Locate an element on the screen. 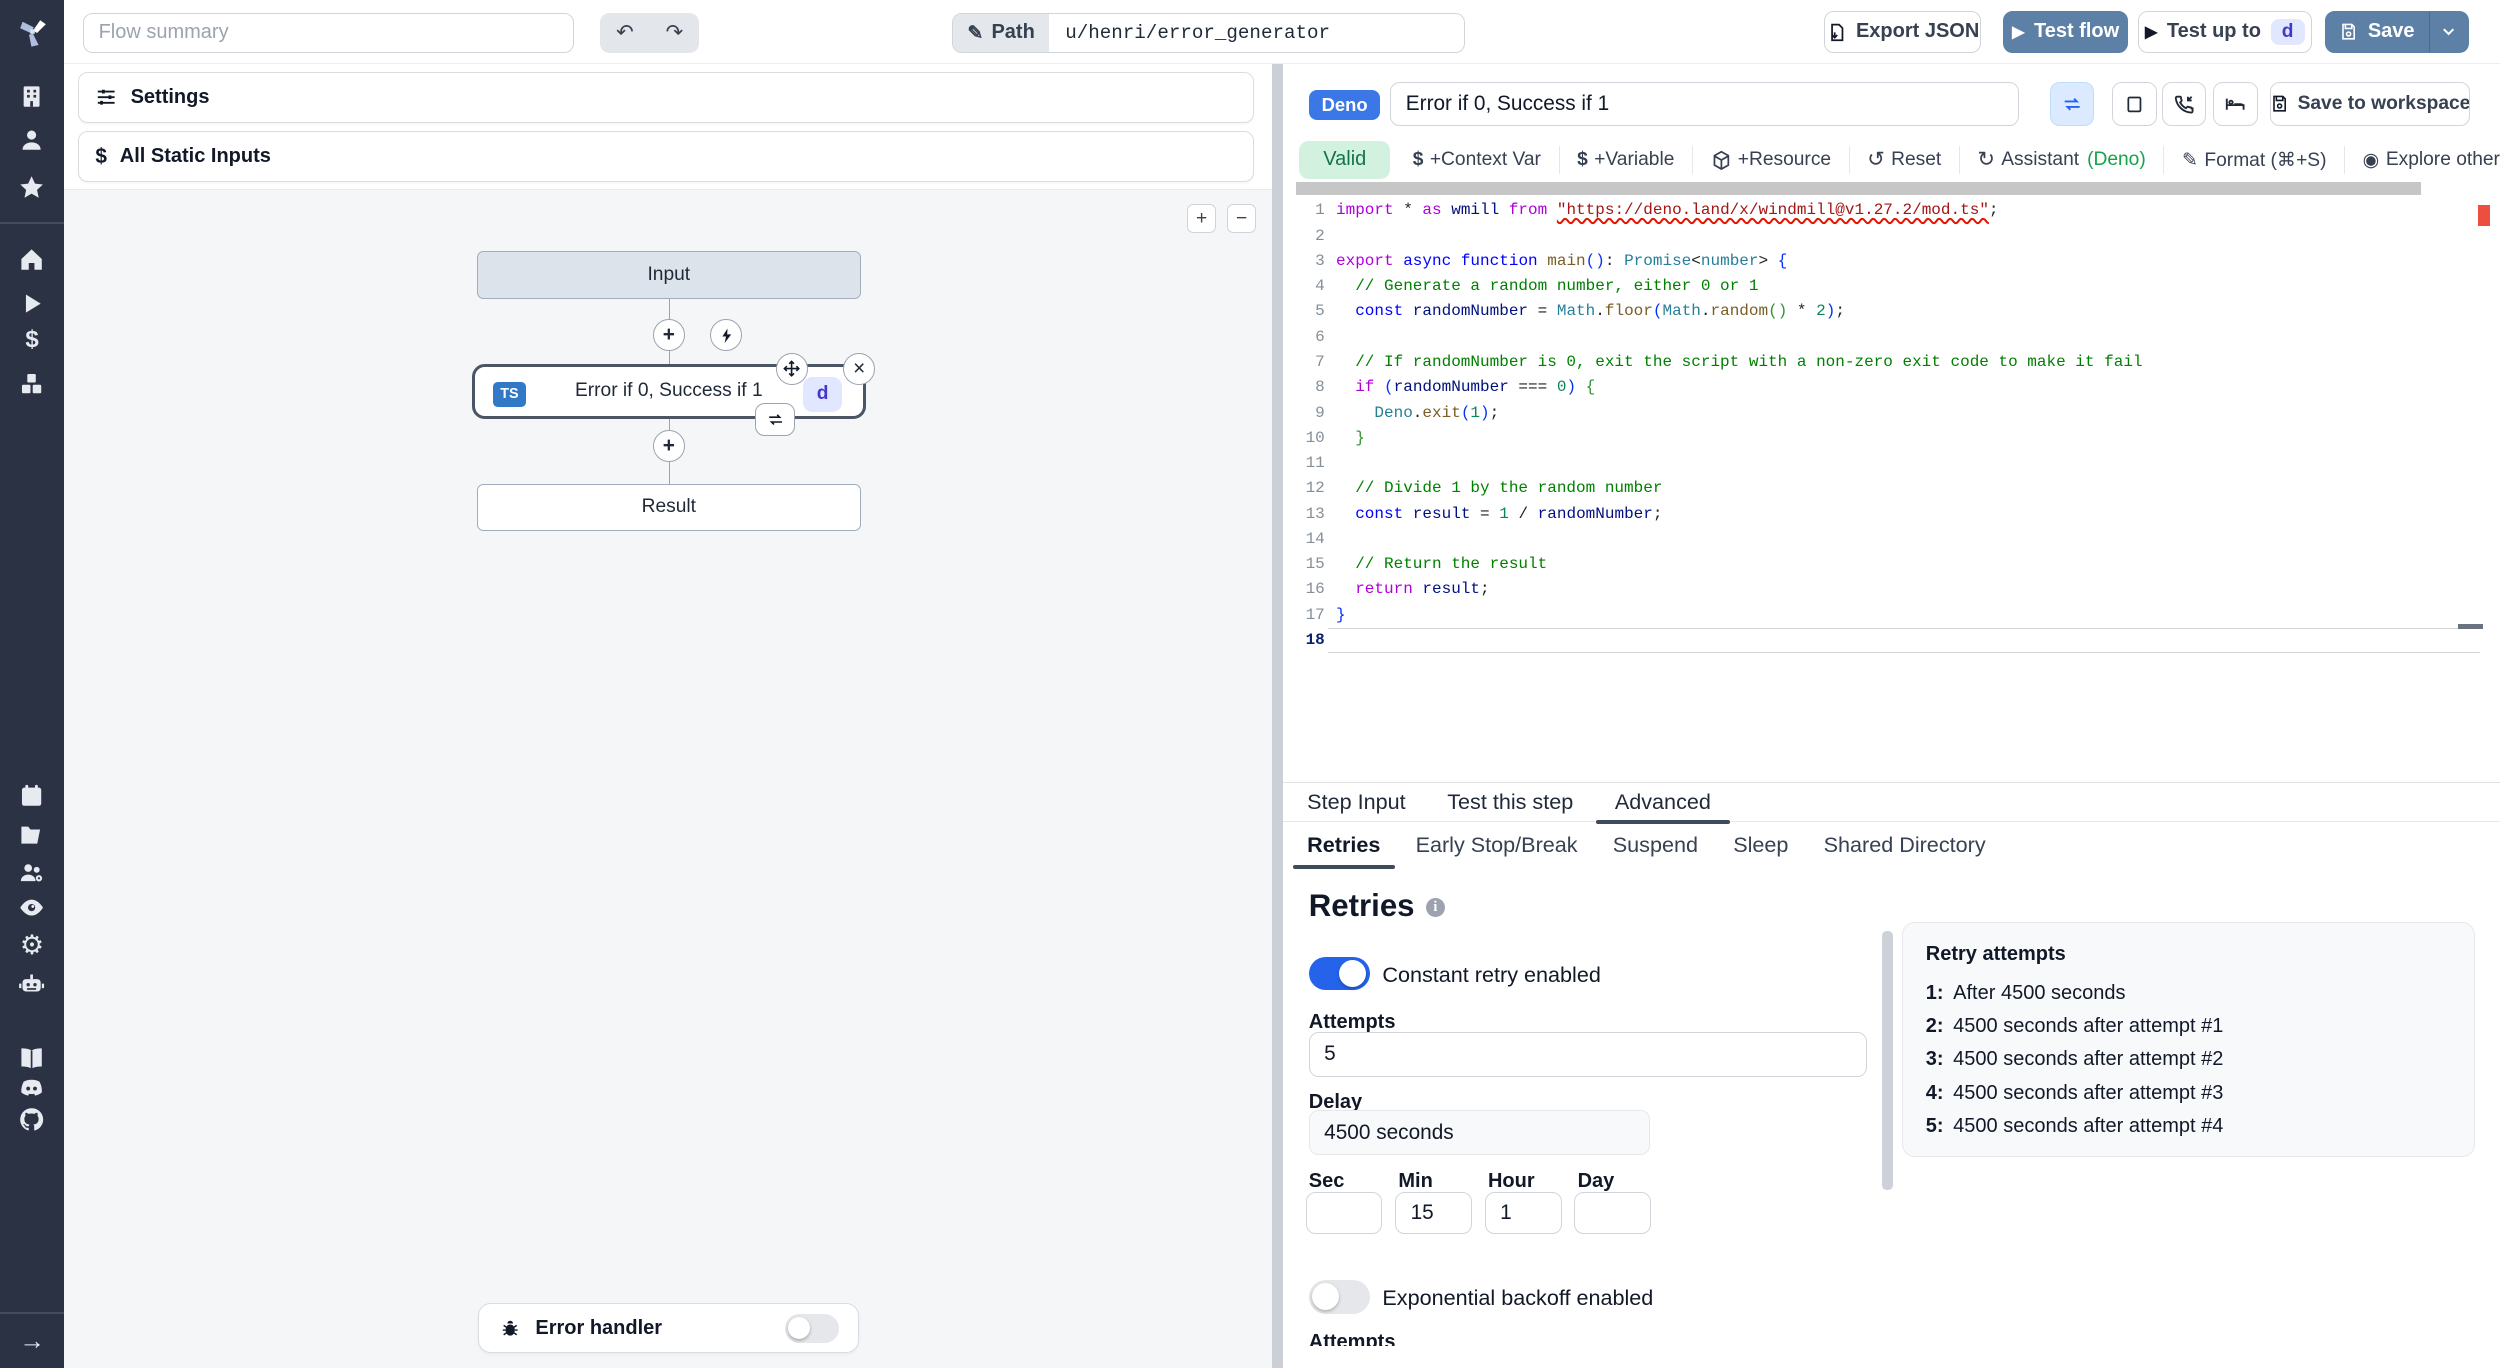 The width and height of the screenshot is (2500, 1368). step-name-input: Error if 0, Success if 1 is located at coordinates (1705, 104).